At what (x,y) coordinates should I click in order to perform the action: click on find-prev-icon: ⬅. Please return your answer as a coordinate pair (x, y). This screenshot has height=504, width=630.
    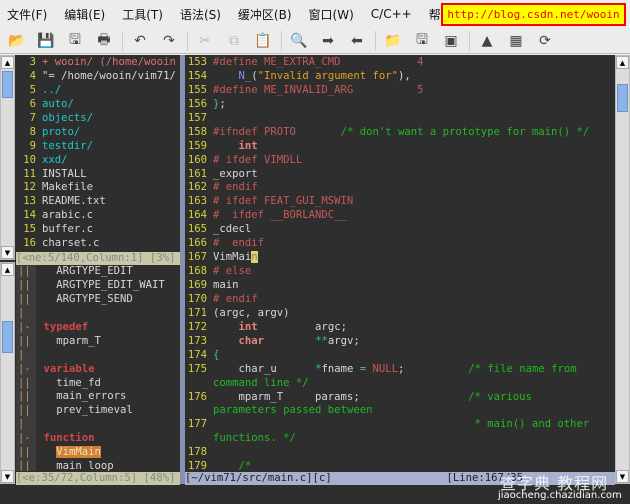
    Looking at the image, I should click on (357, 41).